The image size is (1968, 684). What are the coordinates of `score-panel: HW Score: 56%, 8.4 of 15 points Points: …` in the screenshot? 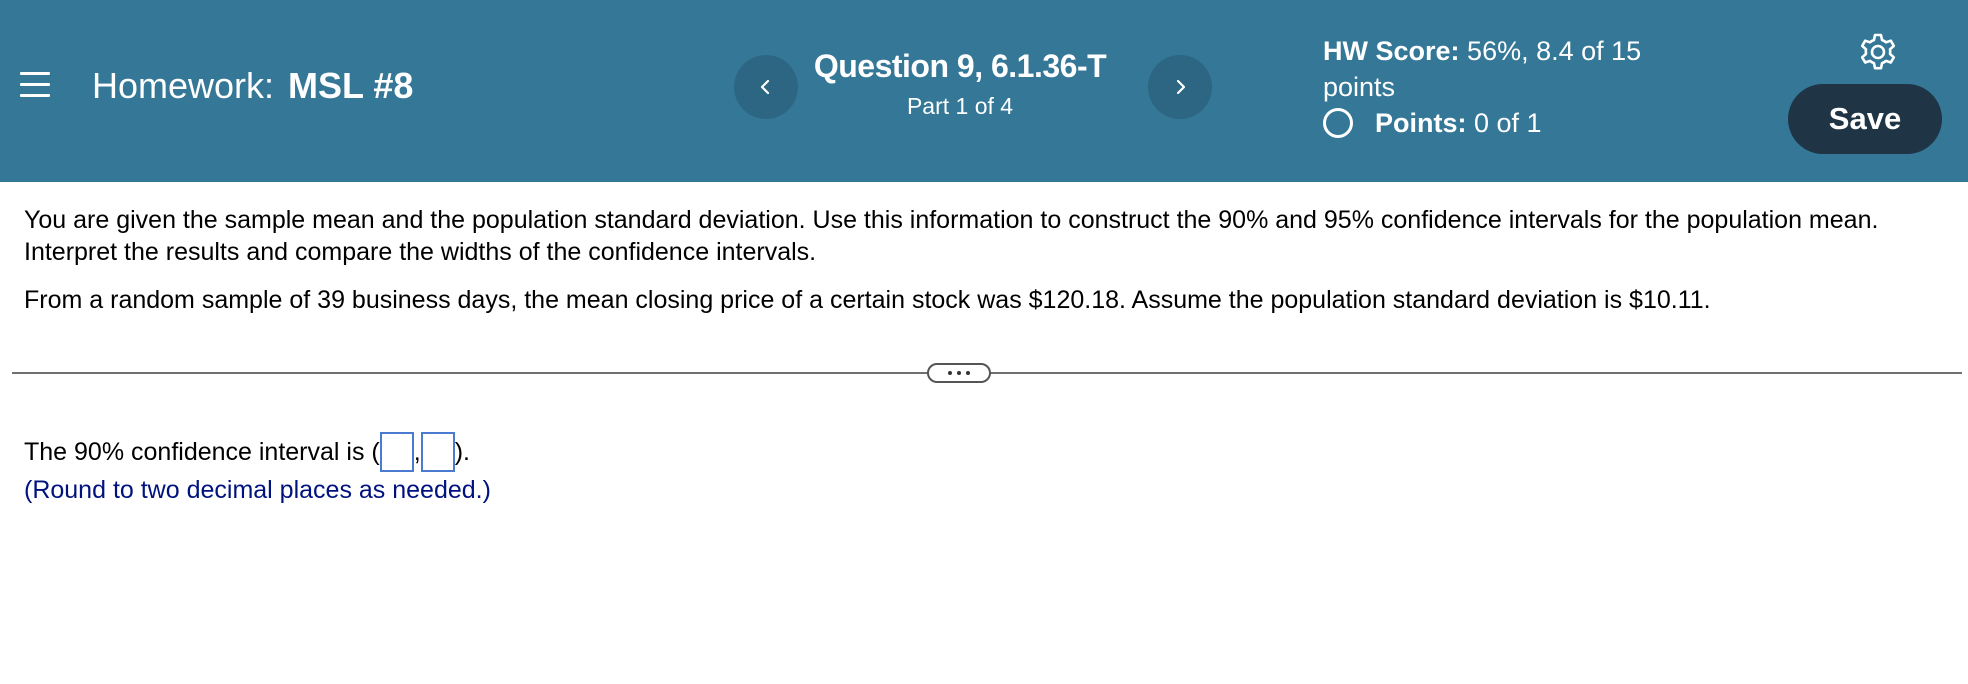 It's located at (1503, 87).